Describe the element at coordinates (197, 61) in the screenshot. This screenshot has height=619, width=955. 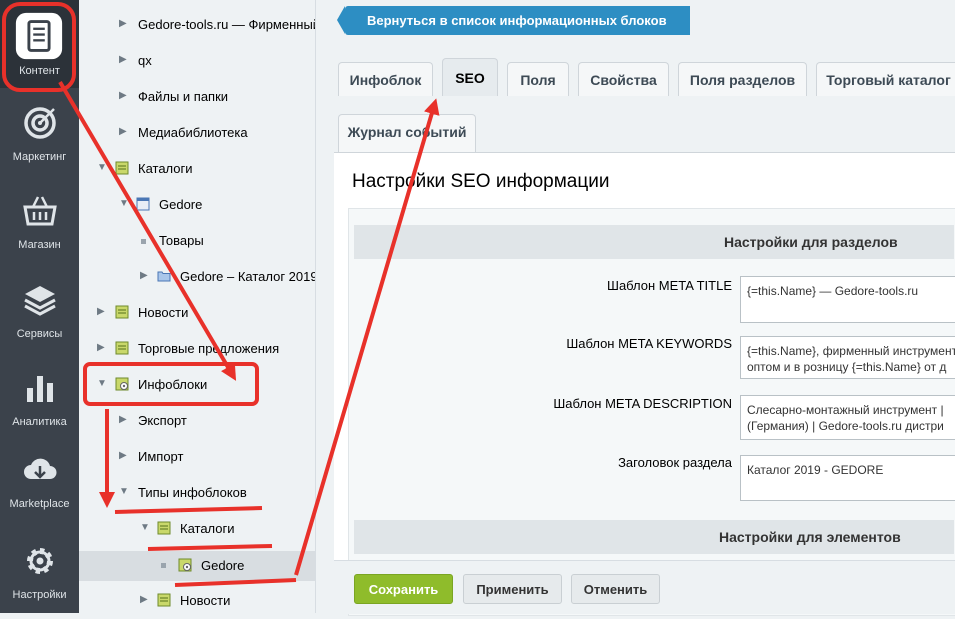
I see `tree-item: ▶ qx` at that location.